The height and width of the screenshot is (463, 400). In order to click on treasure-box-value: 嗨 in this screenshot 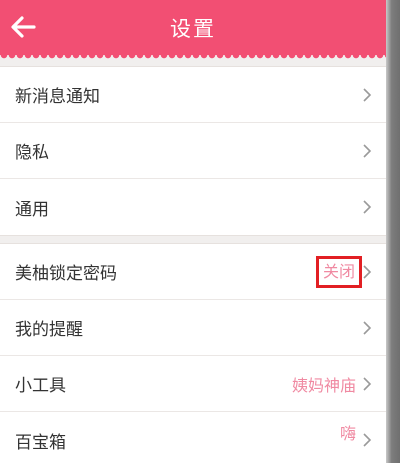, I will do `click(347, 433)`.